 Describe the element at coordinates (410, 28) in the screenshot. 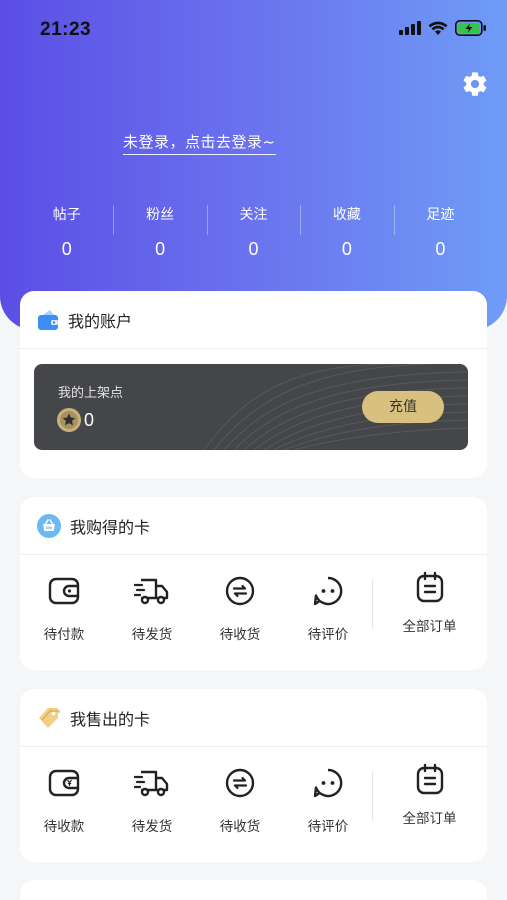

I see `signal-icon` at that location.